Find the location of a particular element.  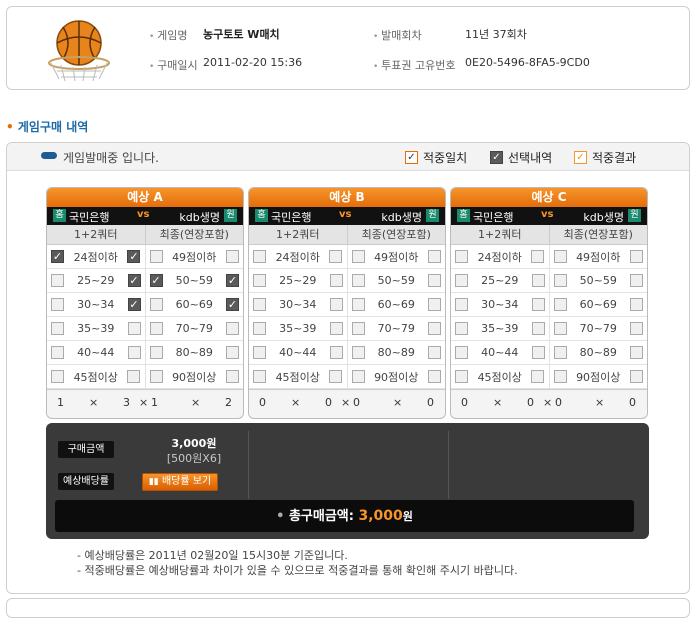

score-value: 2 is located at coordinates (228, 402).